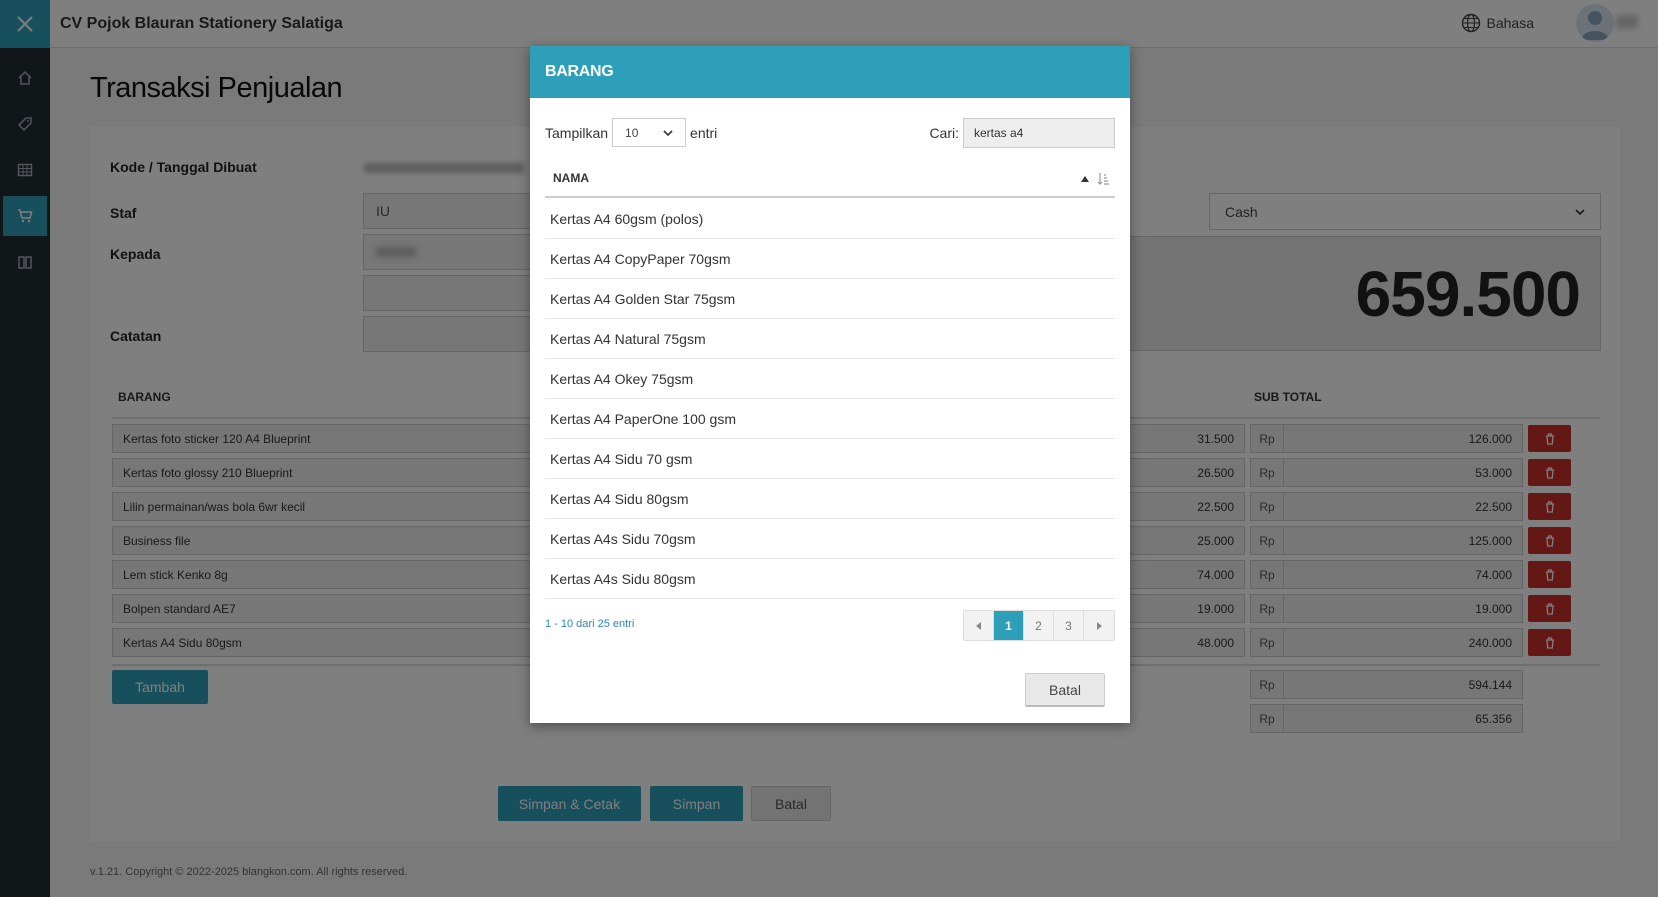 The width and height of the screenshot is (1658, 897). What do you see at coordinates (1065, 690) in the screenshot?
I see `modal-cancel-button: Batal` at bounding box center [1065, 690].